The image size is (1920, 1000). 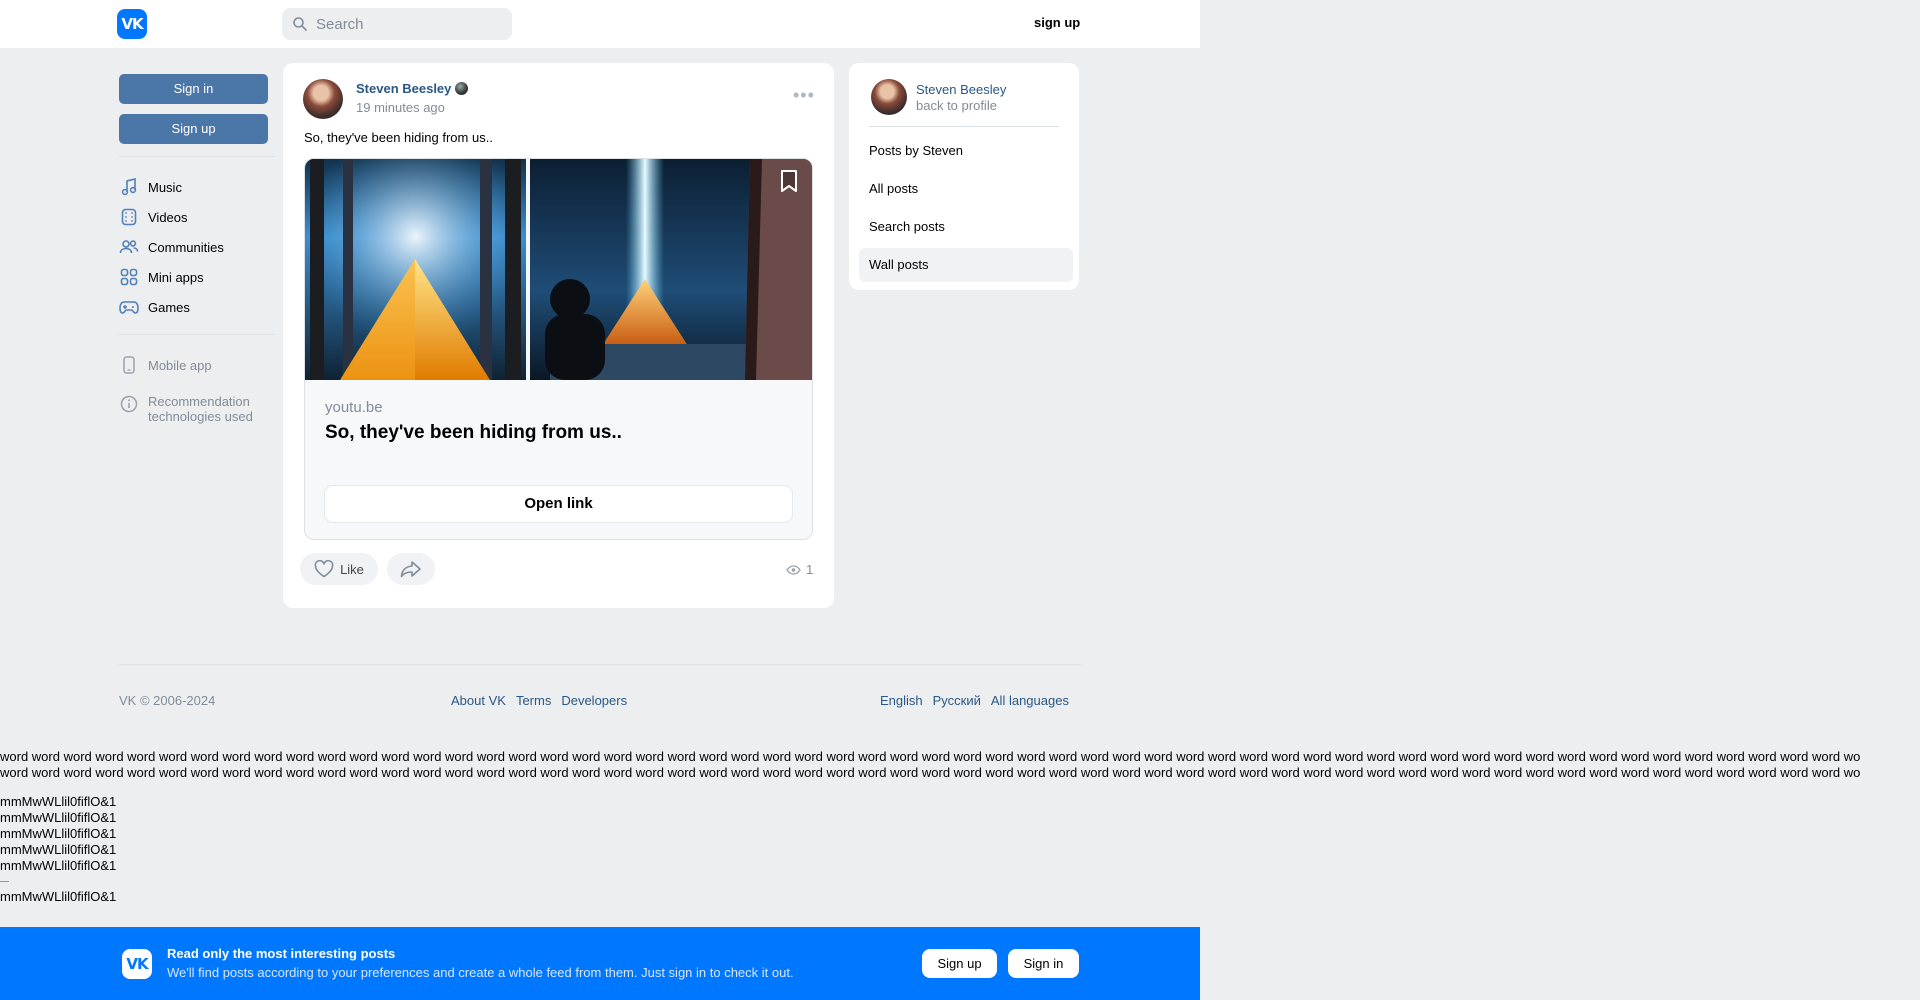 What do you see at coordinates (966, 151) in the screenshot?
I see `menu-item-posts-by-author: Posts by Steven` at bounding box center [966, 151].